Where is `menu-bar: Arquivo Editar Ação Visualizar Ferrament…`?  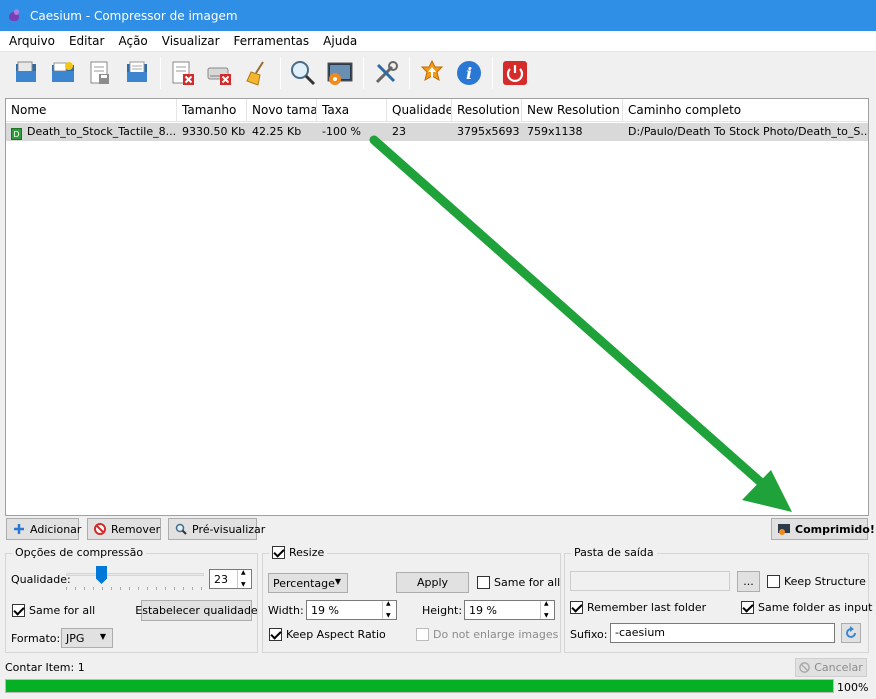 menu-bar: Arquivo Editar Ação Visualizar Ferrament… is located at coordinates (438, 41).